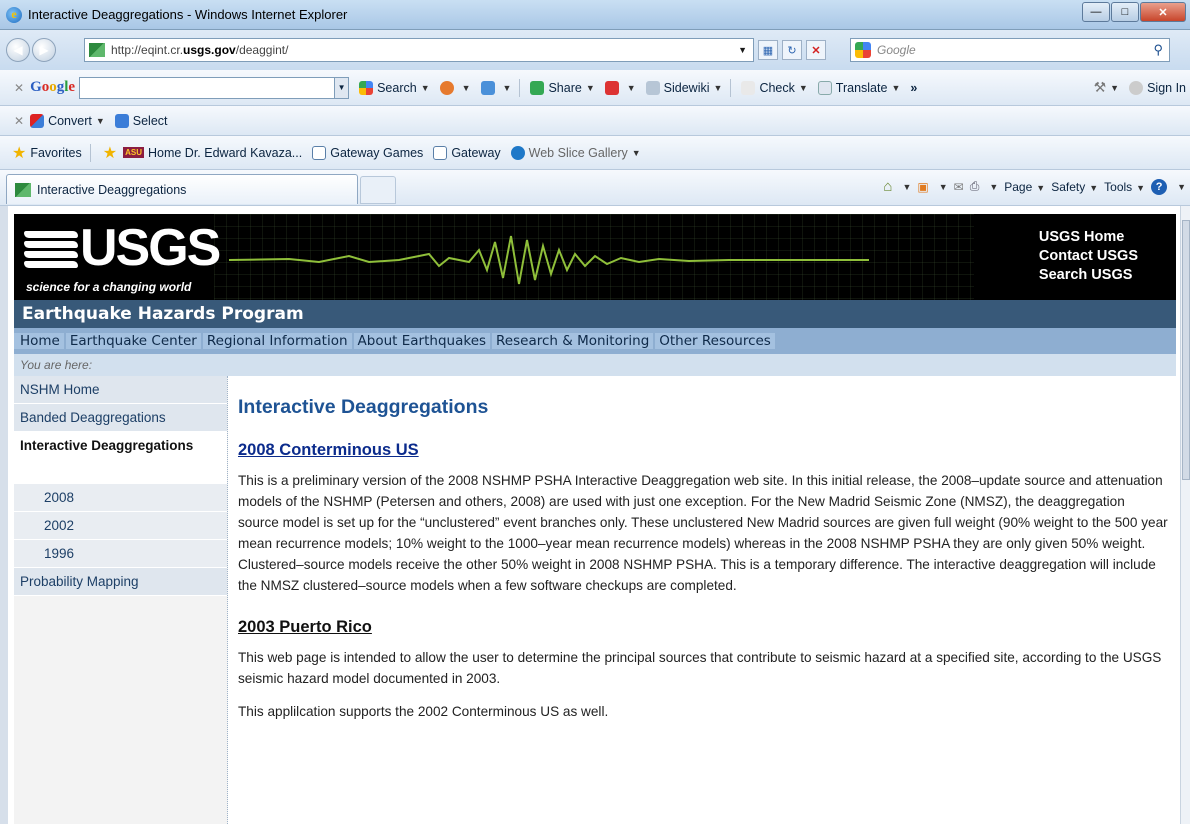  I want to click on star-icon: ★, so click(19, 153).